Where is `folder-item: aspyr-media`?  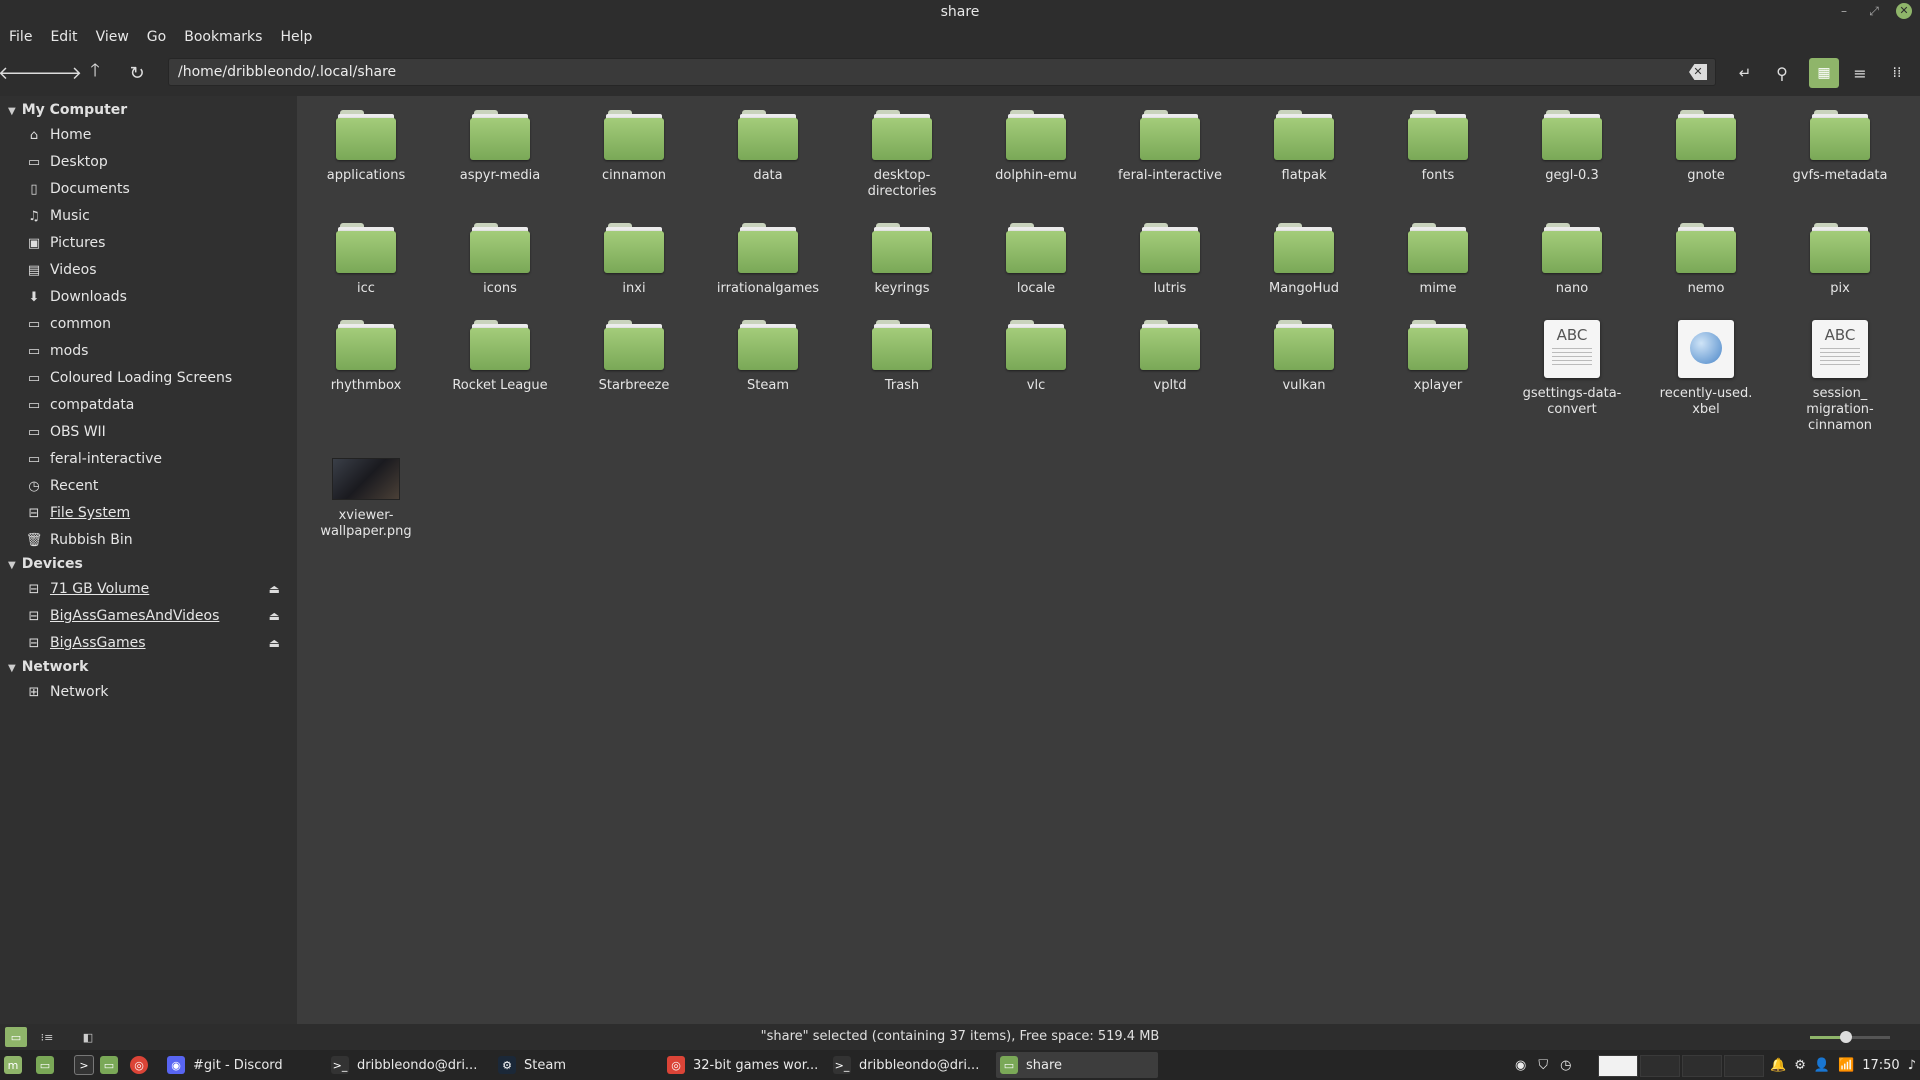 folder-item: aspyr-media is located at coordinates (500, 147).